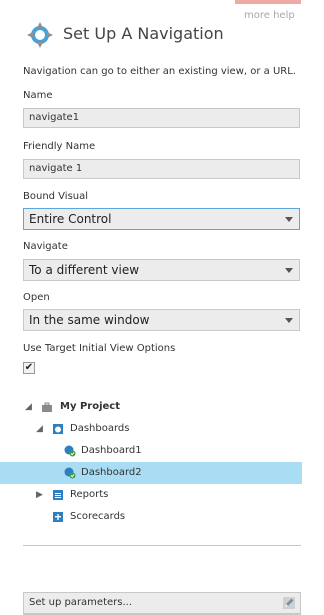 The width and height of the screenshot is (324, 615). I want to click on tree-label: Dashboard2, so click(111, 472).